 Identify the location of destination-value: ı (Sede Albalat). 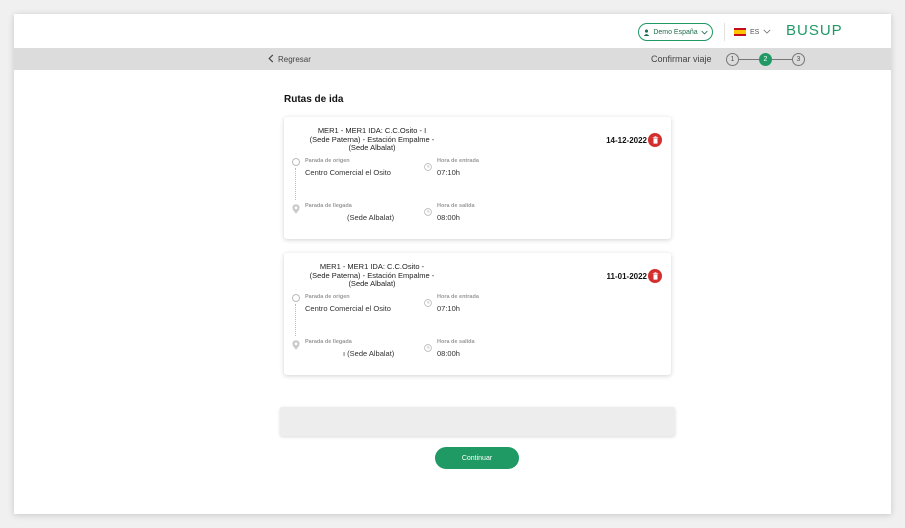
(369, 353).